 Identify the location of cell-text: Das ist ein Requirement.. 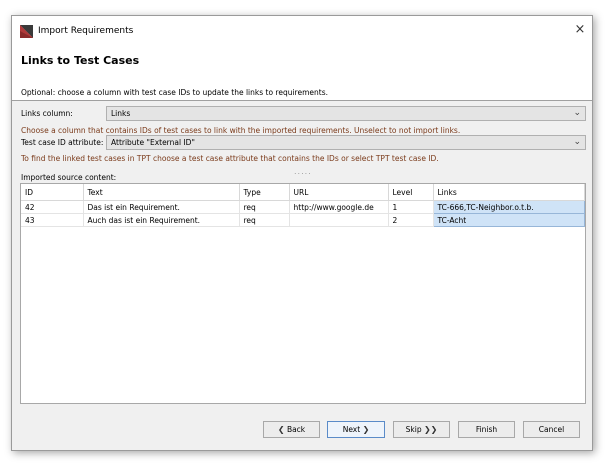
(161, 207).